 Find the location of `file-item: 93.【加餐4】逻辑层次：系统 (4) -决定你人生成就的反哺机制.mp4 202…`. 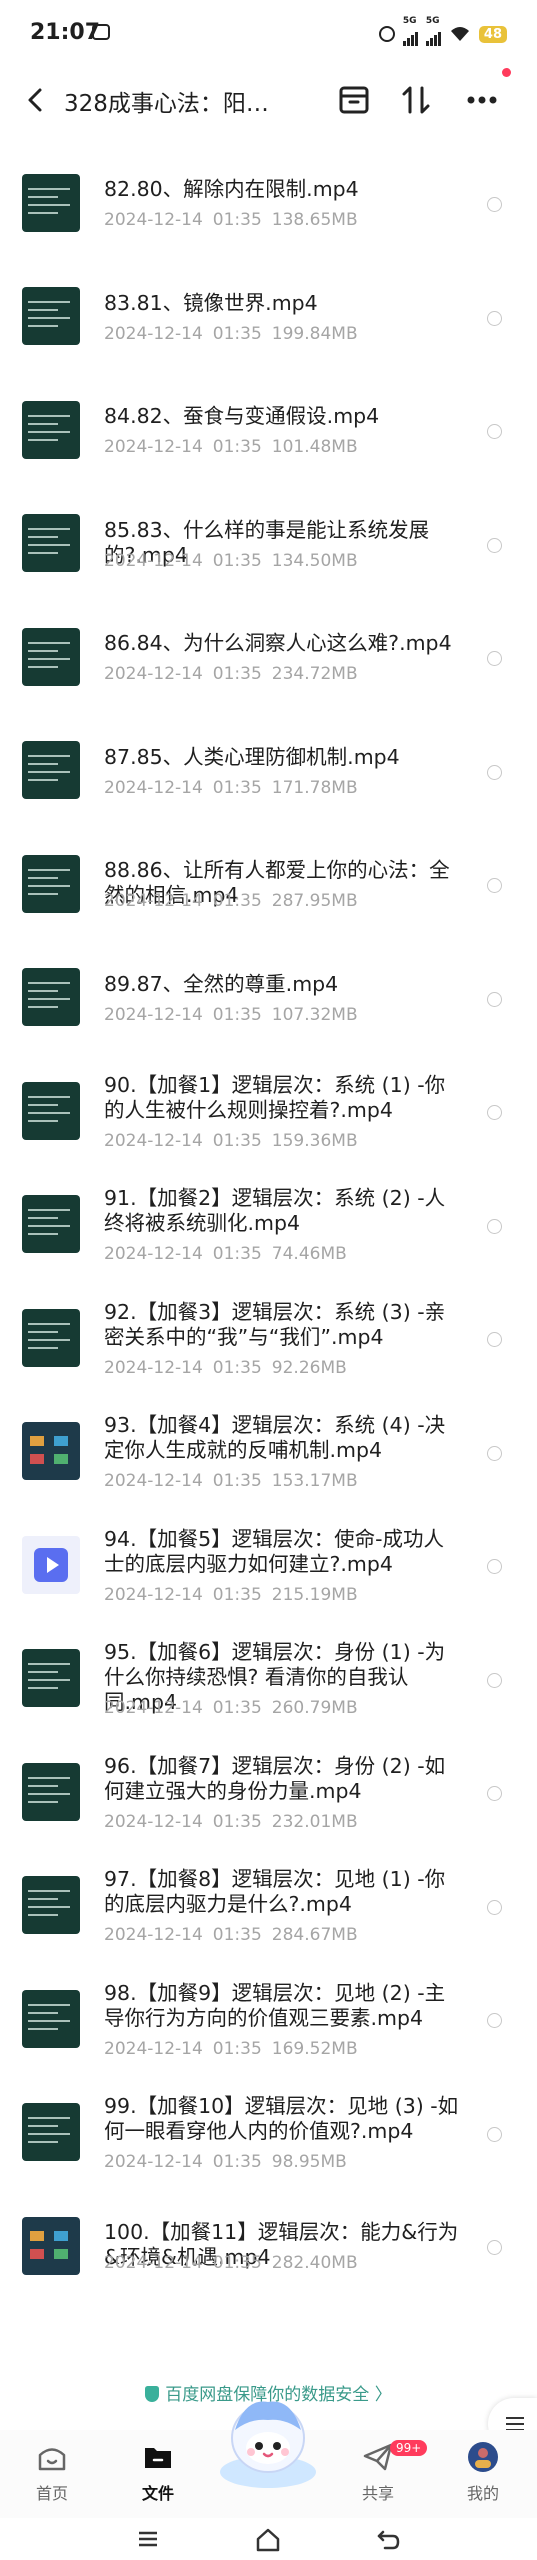

file-item: 93.【加餐4】逻辑层次：系统 (4) -决定你人生成就的反哺机制.mp4 202… is located at coordinates (268, 1458).